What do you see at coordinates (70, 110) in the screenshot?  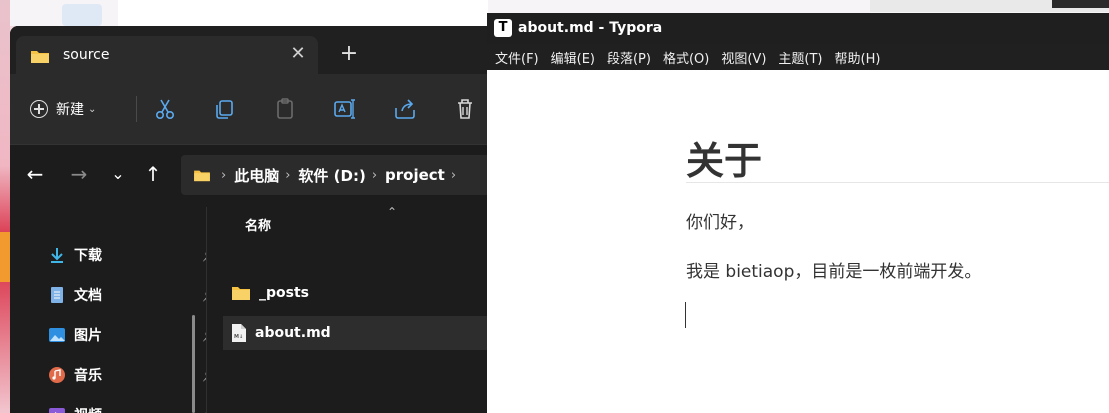 I see `new-button-label: 新建` at bounding box center [70, 110].